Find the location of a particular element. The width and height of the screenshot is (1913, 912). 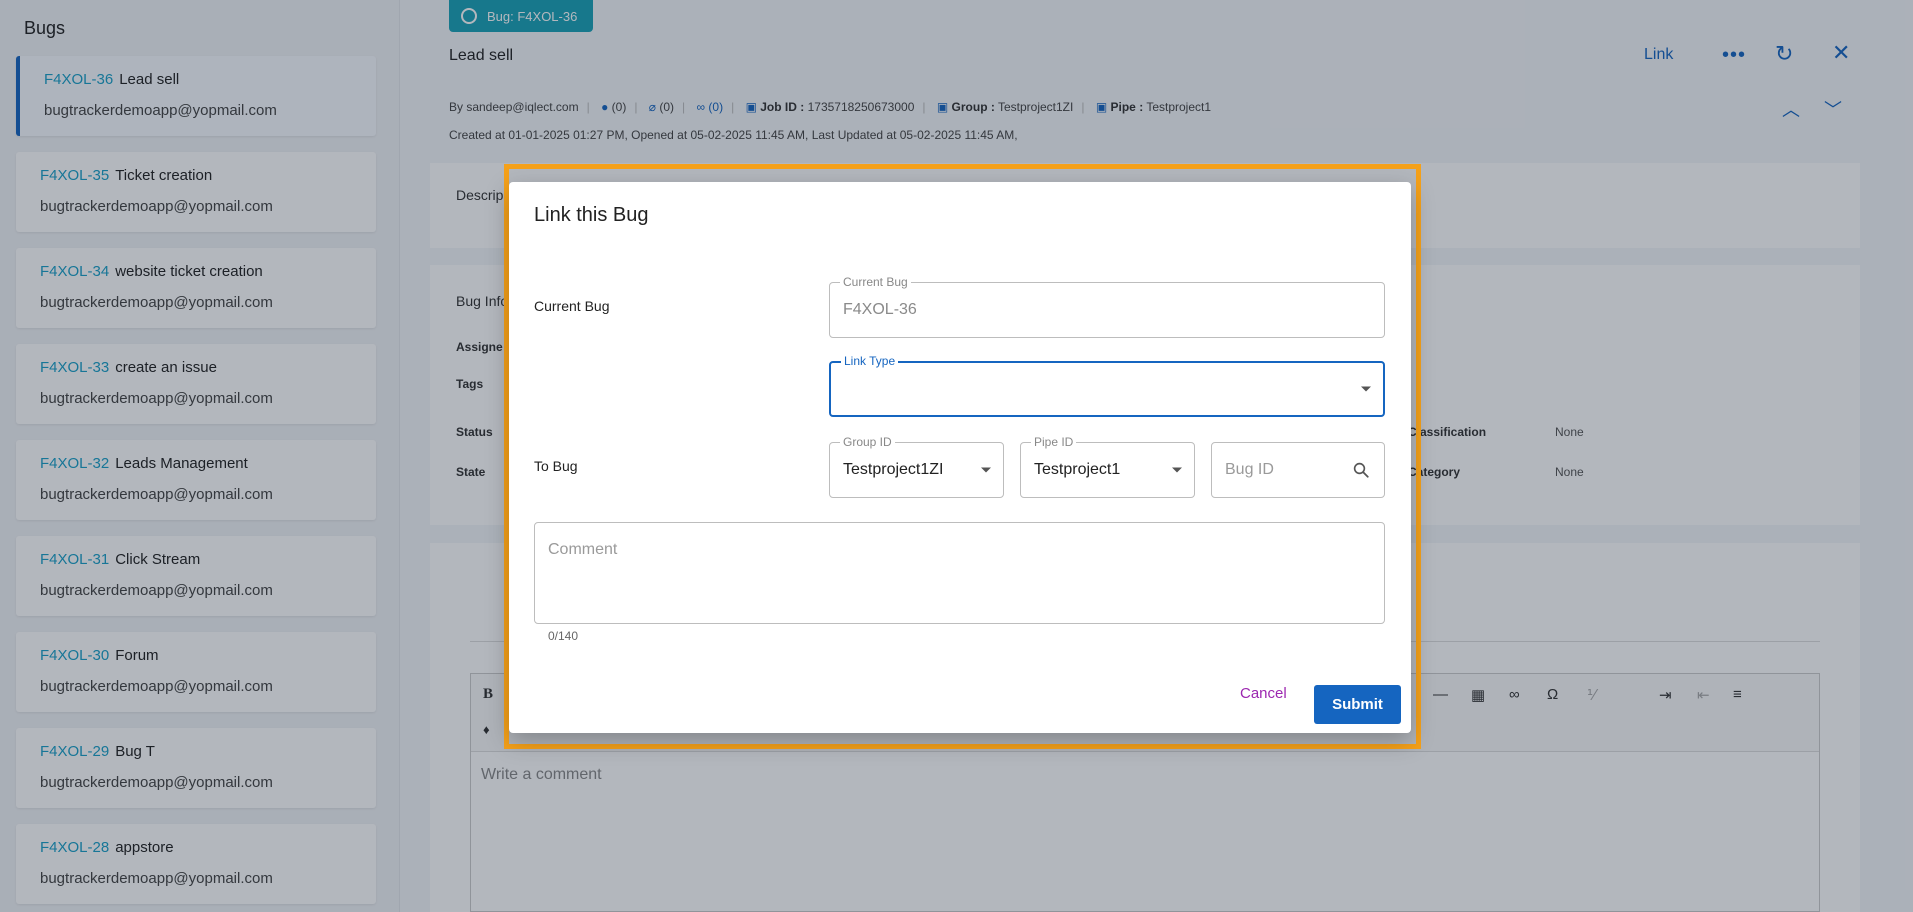

link-type-select: Link Type is located at coordinates (1107, 385).